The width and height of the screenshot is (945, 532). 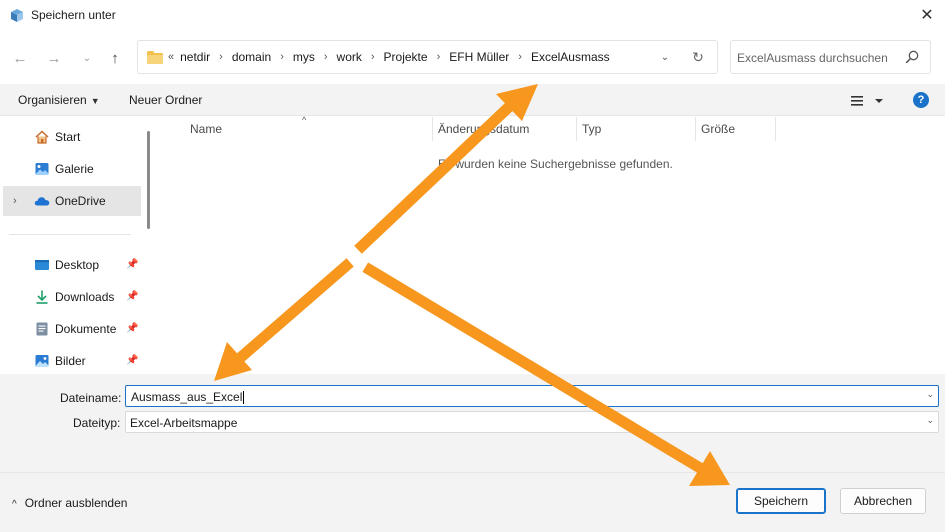 I want to click on title-bar: Speichern unter ✕, so click(x=472, y=15).